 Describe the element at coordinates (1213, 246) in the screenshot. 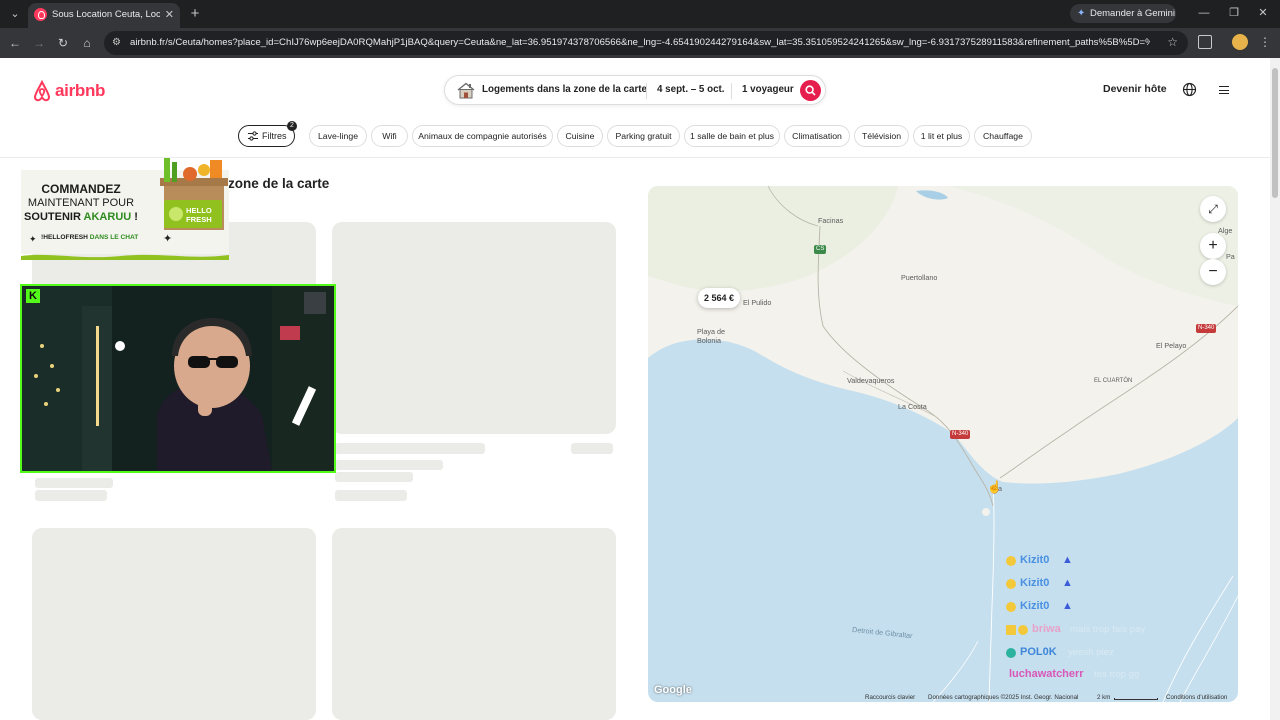

I see `zoom-in-icon: +` at that location.